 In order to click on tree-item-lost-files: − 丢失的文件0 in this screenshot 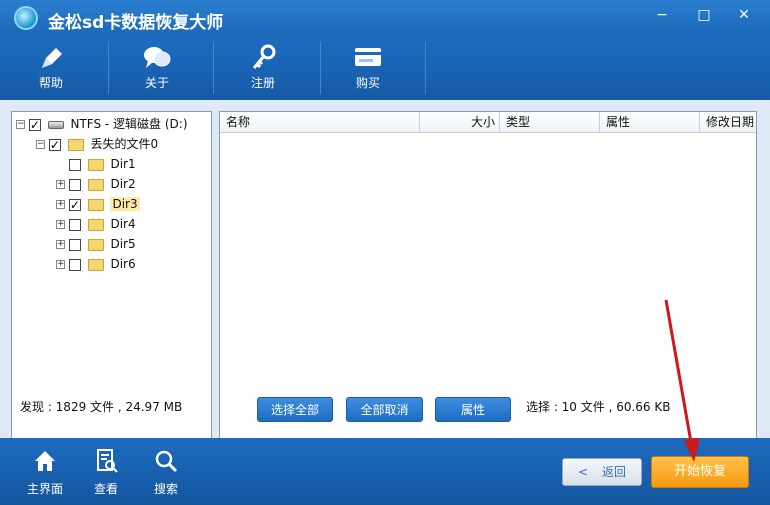, I will do `click(97, 144)`.